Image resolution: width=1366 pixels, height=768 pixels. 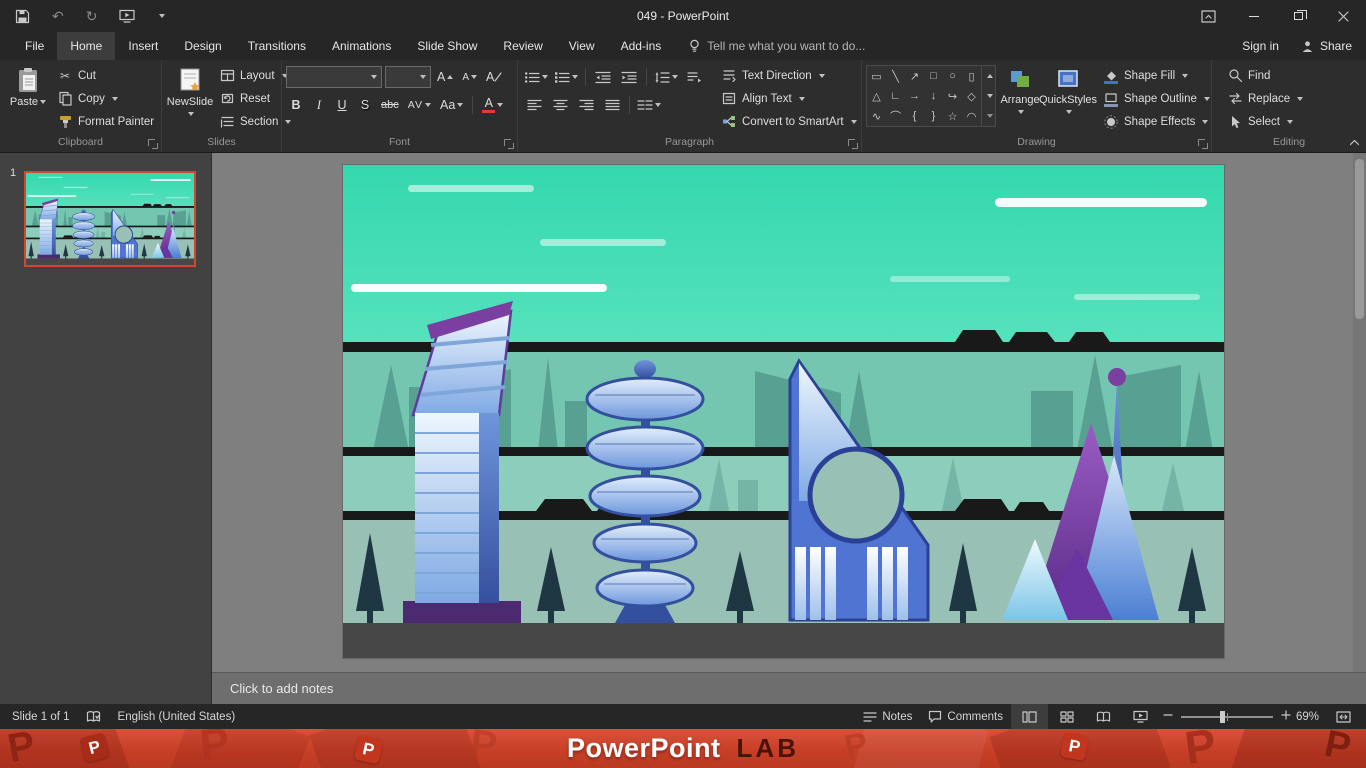 What do you see at coordinates (1260, 46) in the screenshot?
I see `sign-in-link: Sign in` at bounding box center [1260, 46].